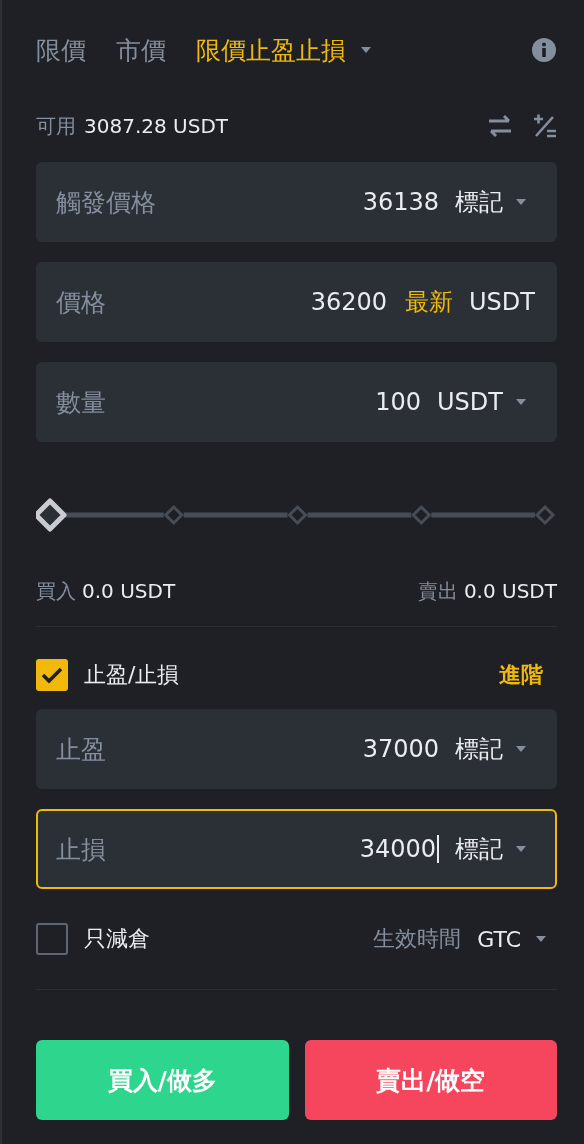  I want to click on info-icon, so click(544, 50).